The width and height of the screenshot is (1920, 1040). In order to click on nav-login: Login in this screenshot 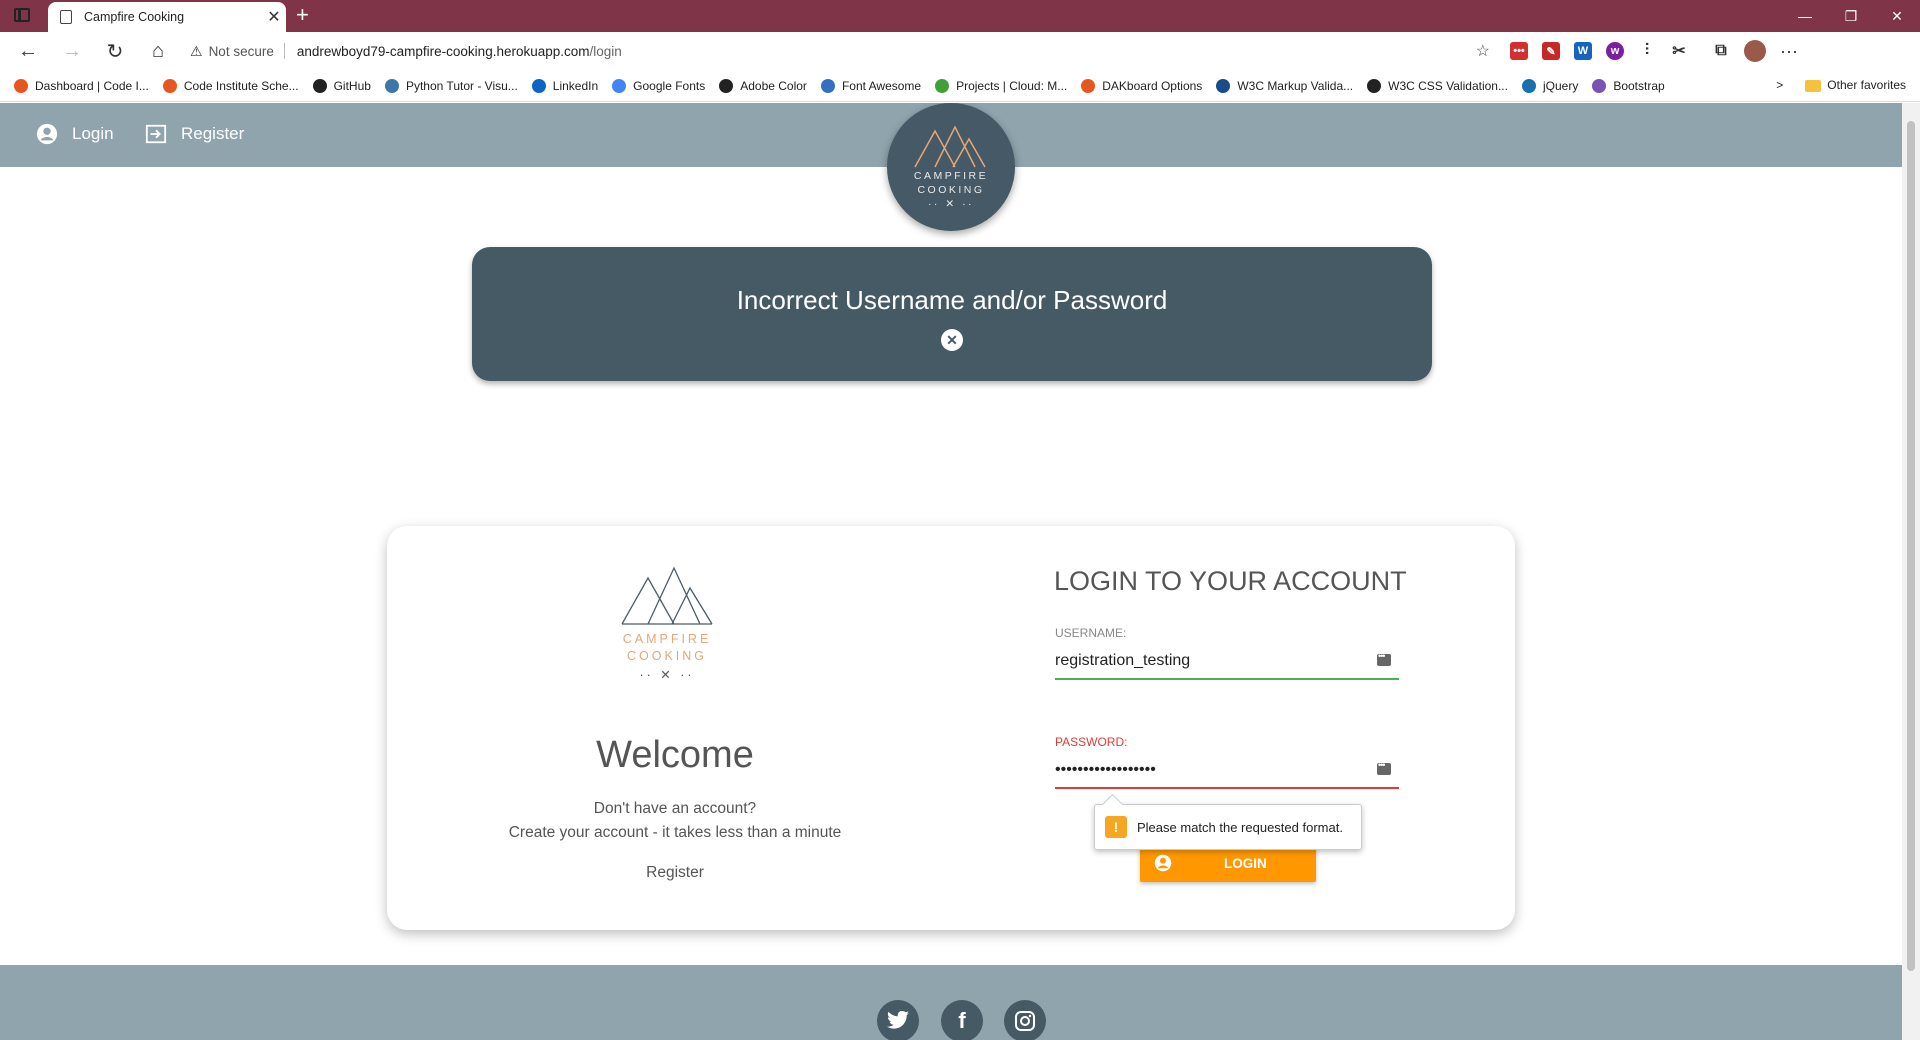, I will do `click(75, 134)`.